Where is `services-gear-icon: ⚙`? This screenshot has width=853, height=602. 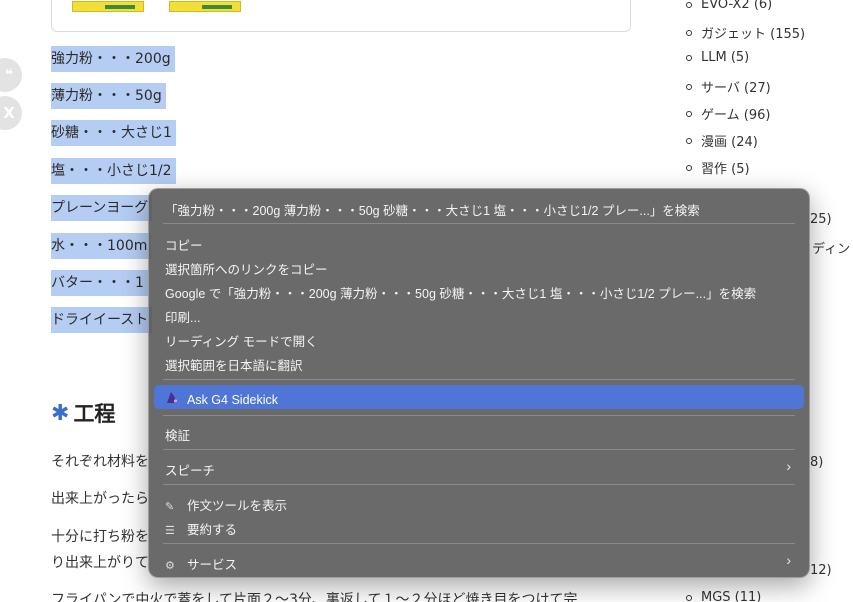 services-gear-icon: ⚙ is located at coordinates (170, 566).